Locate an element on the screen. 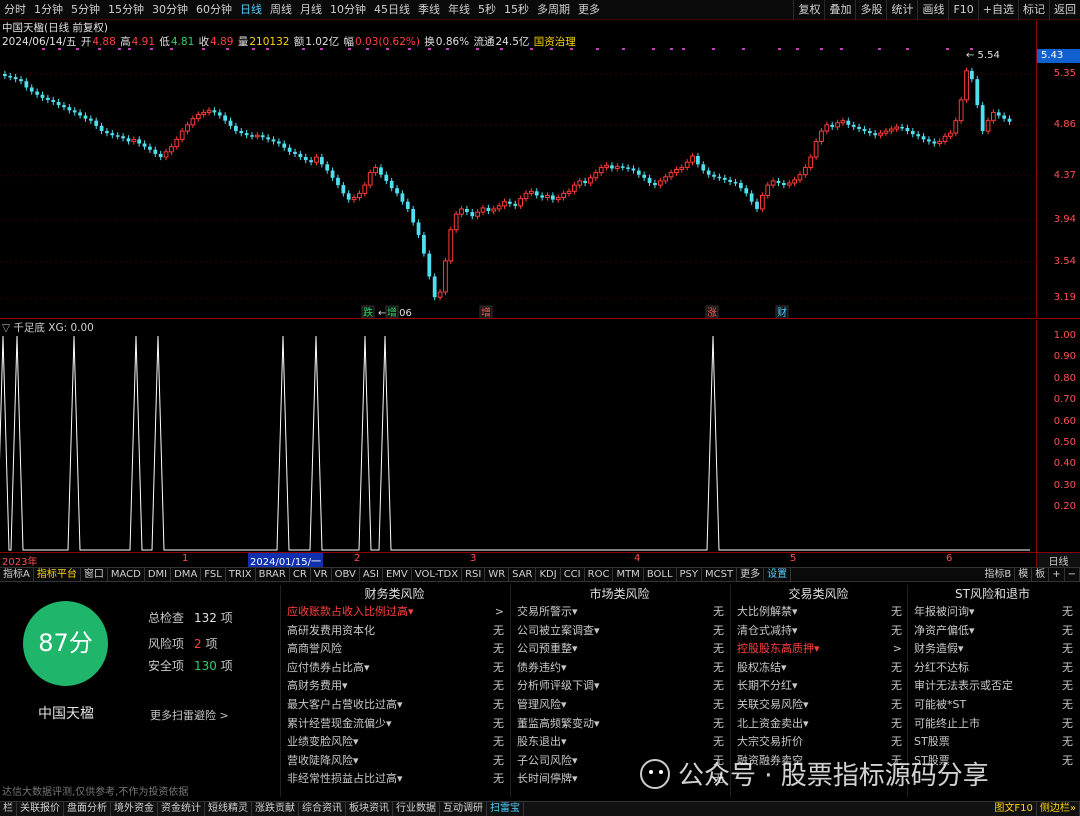 This screenshot has height=816, width=1080. bottom-tab: 资金统计 is located at coordinates (181, 809).